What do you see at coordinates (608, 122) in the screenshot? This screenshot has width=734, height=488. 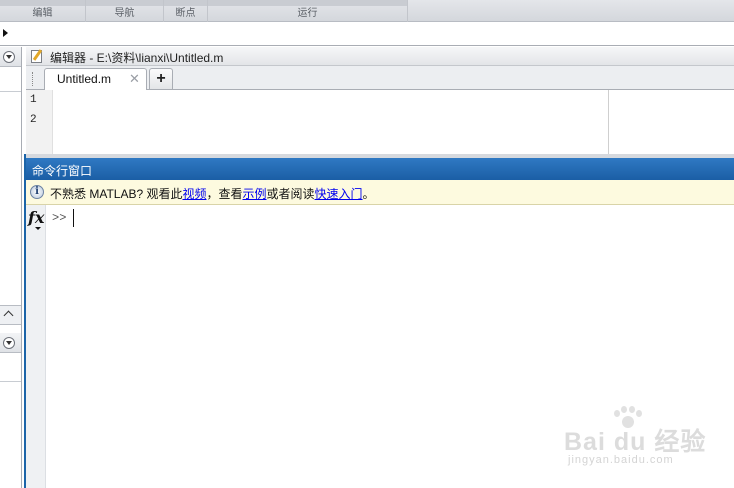 I see `right-text-limit-line` at bounding box center [608, 122].